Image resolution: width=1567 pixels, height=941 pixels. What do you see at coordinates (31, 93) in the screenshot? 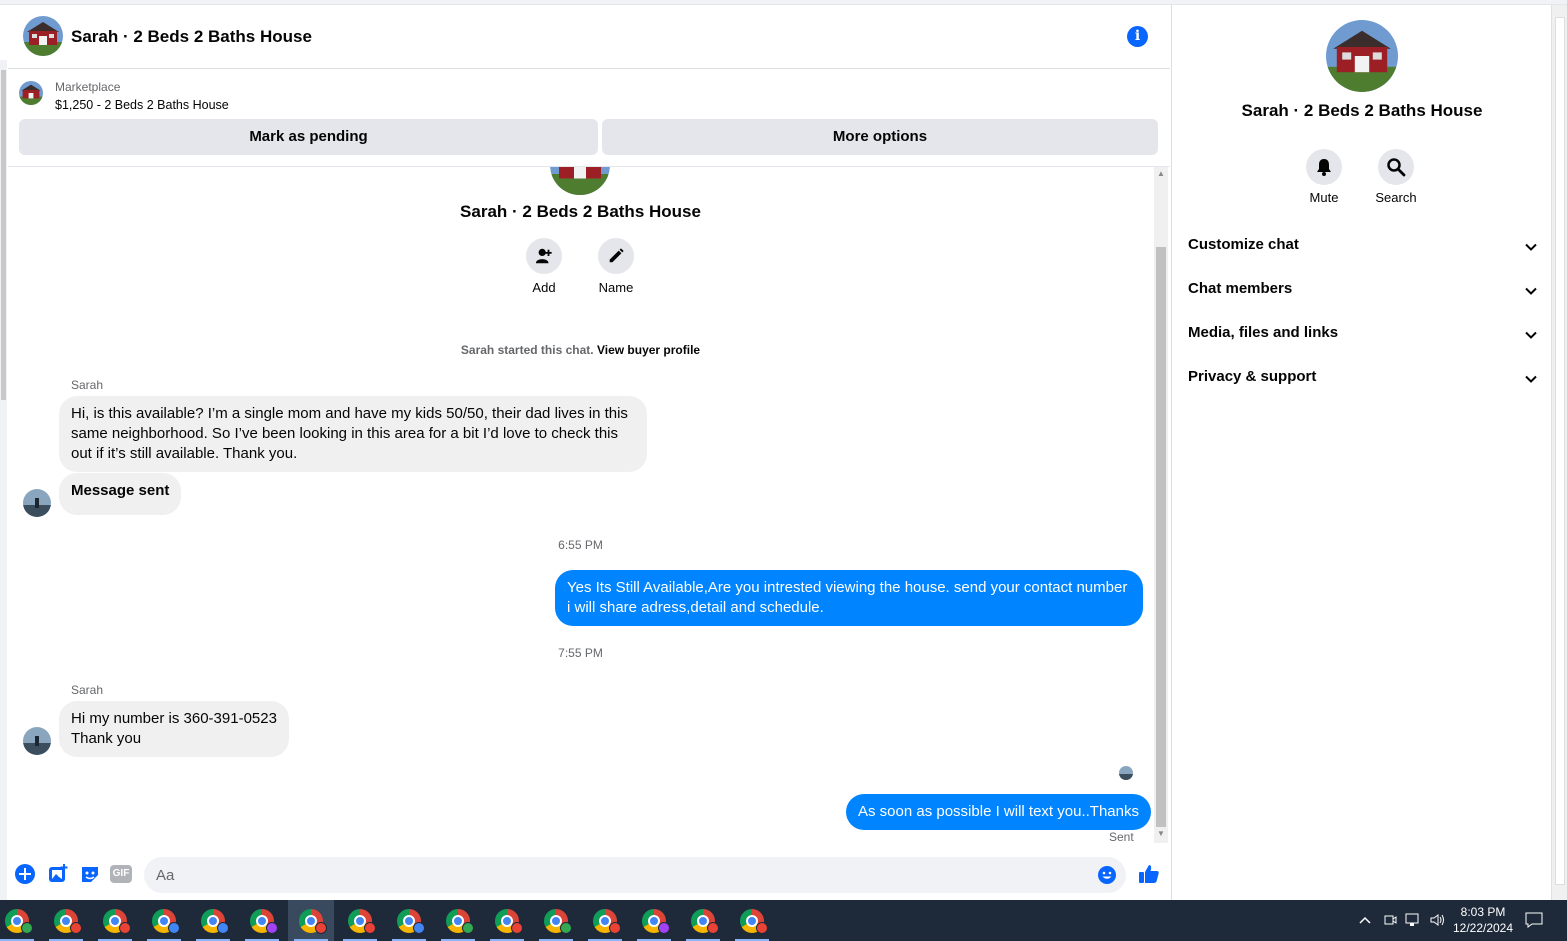
I see `listing-thumbnail` at bounding box center [31, 93].